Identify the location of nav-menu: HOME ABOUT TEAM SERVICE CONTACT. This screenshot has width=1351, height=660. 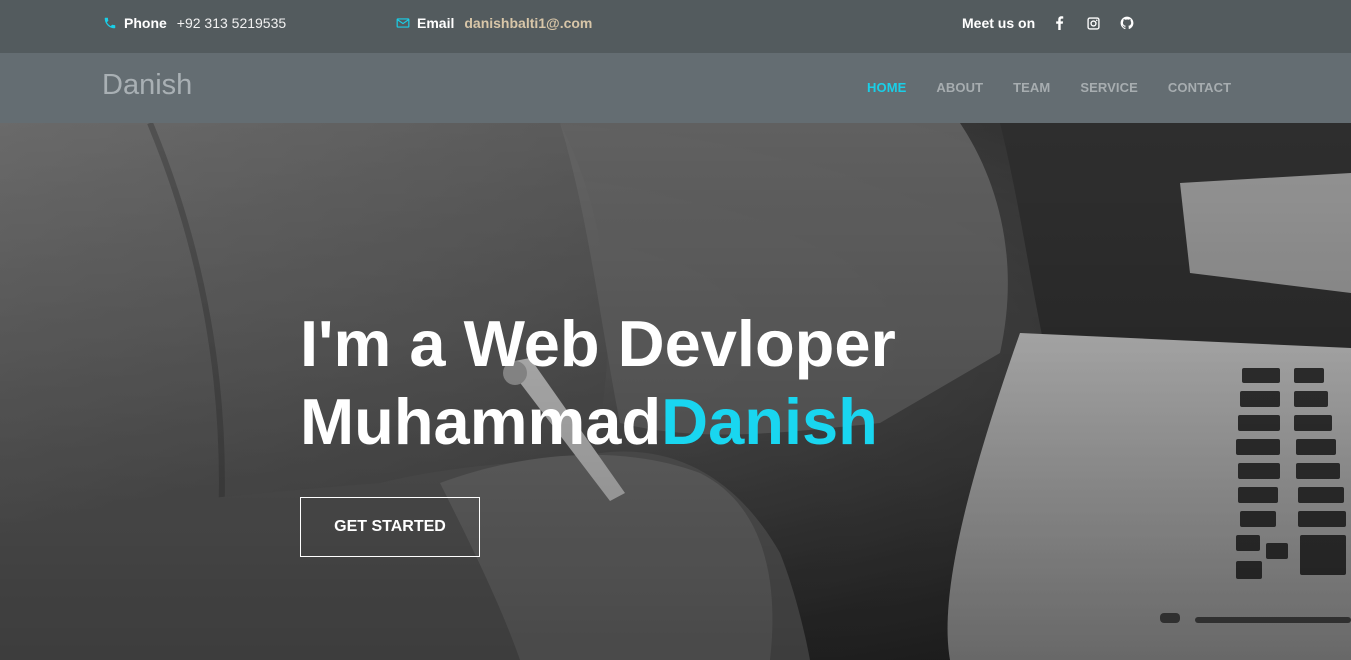
(1049, 87).